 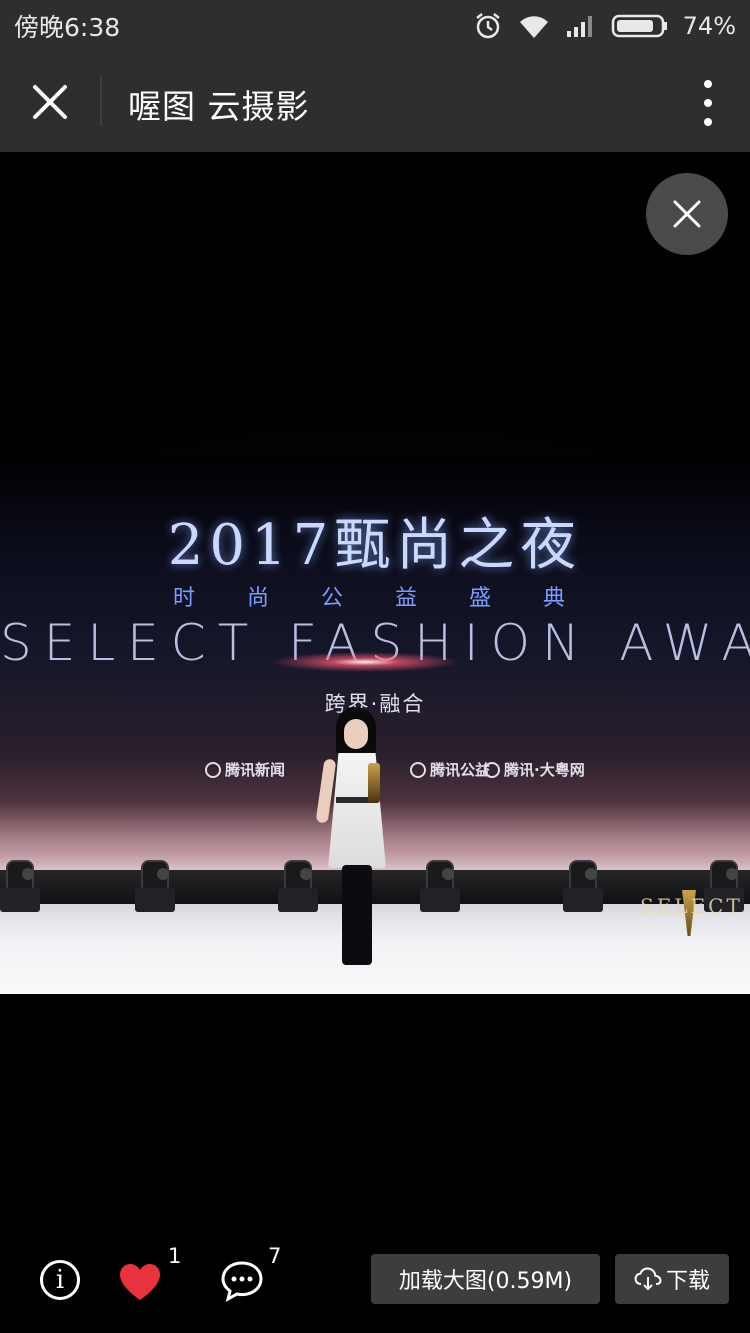 What do you see at coordinates (255, 770) in the screenshot?
I see `sponsor-name: 腾讯新闻` at bounding box center [255, 770].